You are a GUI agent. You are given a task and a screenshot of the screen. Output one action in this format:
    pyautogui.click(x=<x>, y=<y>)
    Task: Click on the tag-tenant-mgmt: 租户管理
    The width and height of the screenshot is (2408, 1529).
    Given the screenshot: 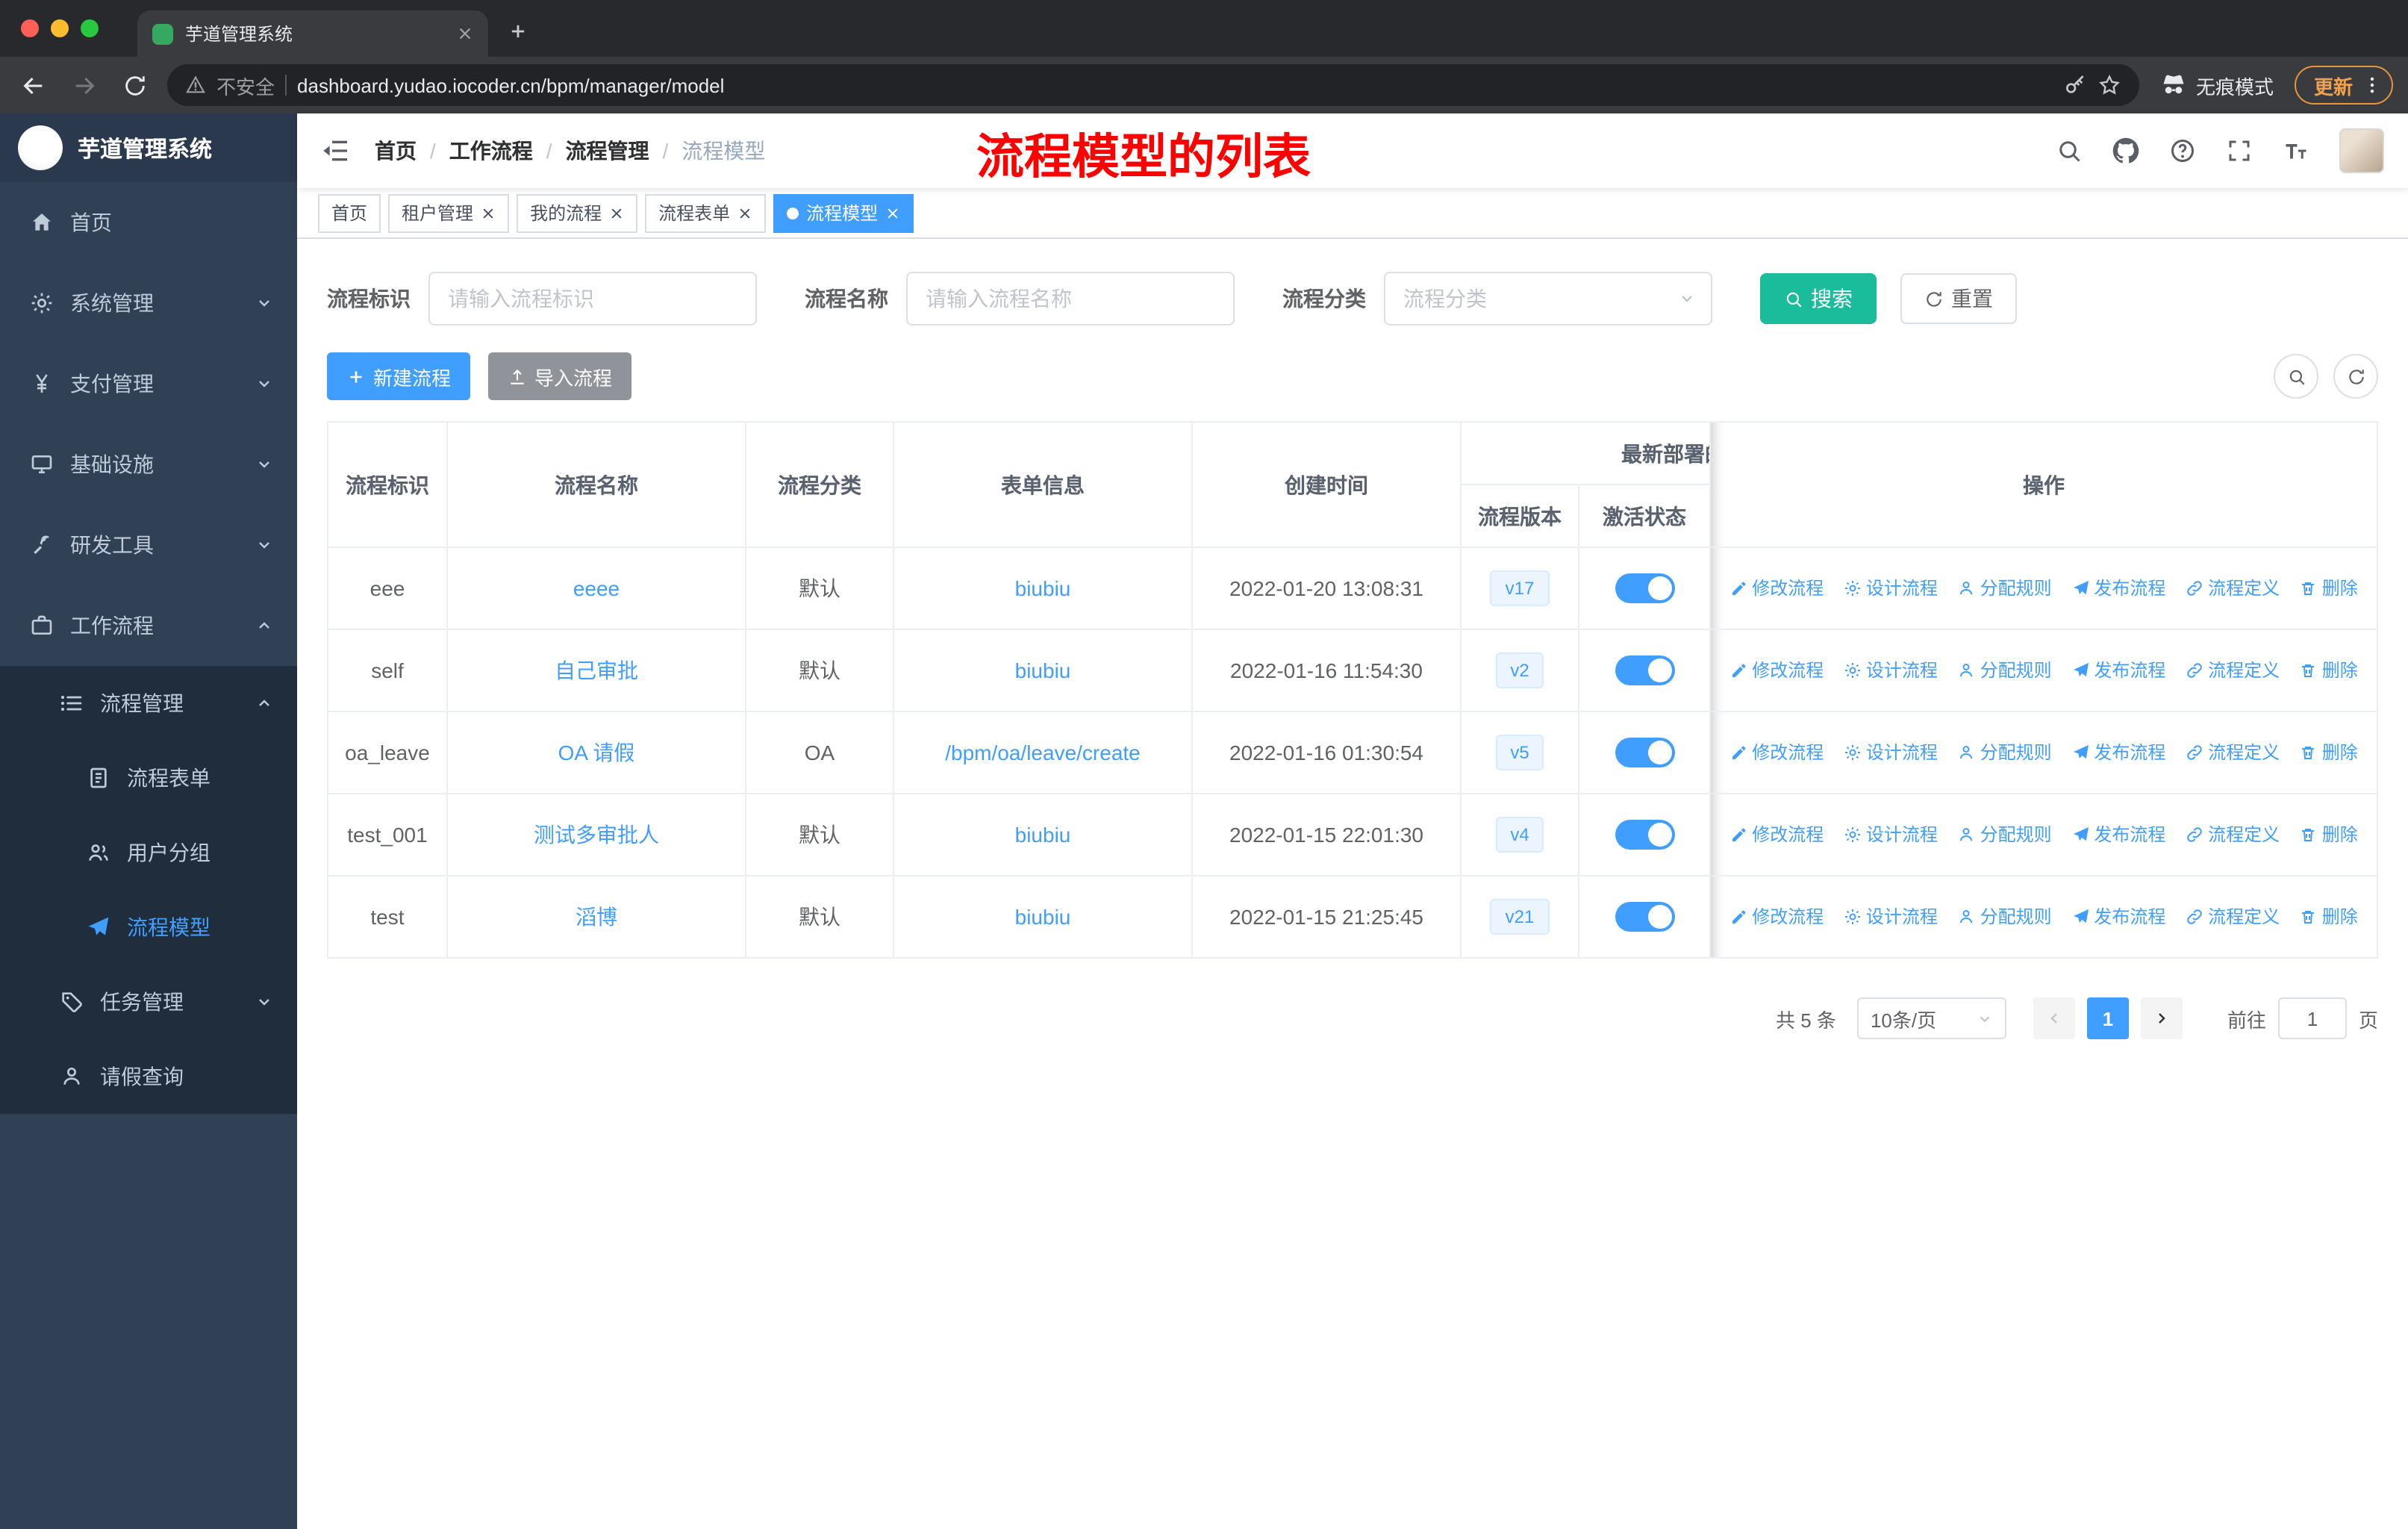 What is the action you would take?
    pyautogui.click(x=449, y=213)
    